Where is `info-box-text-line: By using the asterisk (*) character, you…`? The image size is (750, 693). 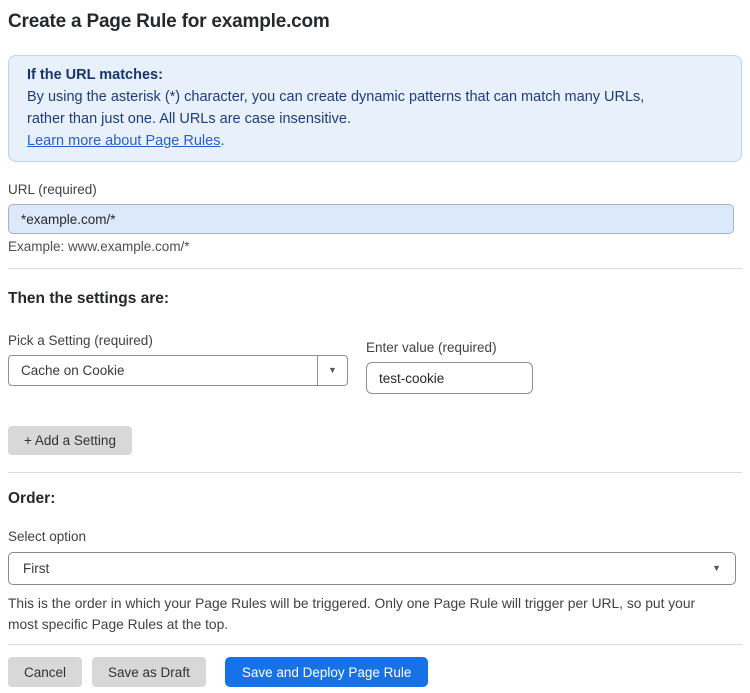 info-box-text-line: By using the asterisk (*) character, you… is located at coordinates (336, 97).